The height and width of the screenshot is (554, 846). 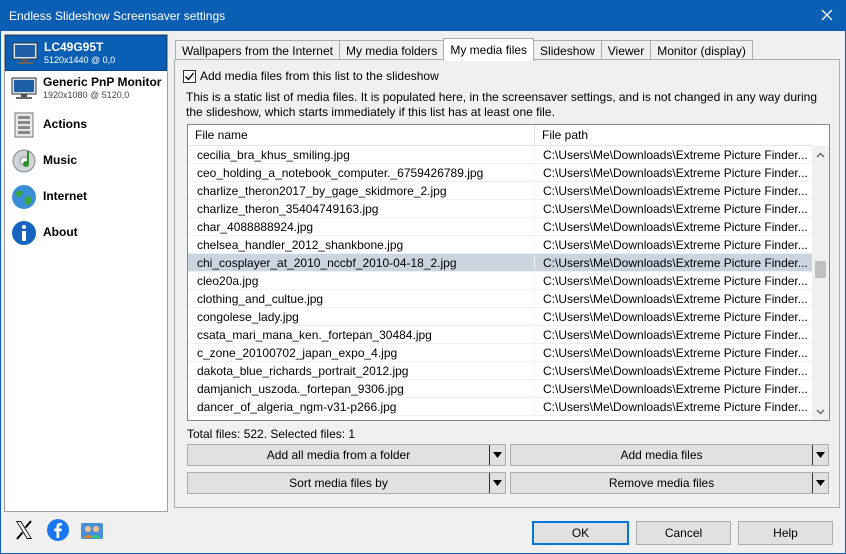 I want to click on remove-files-button: Remove media files, so click(x=669, y=483).